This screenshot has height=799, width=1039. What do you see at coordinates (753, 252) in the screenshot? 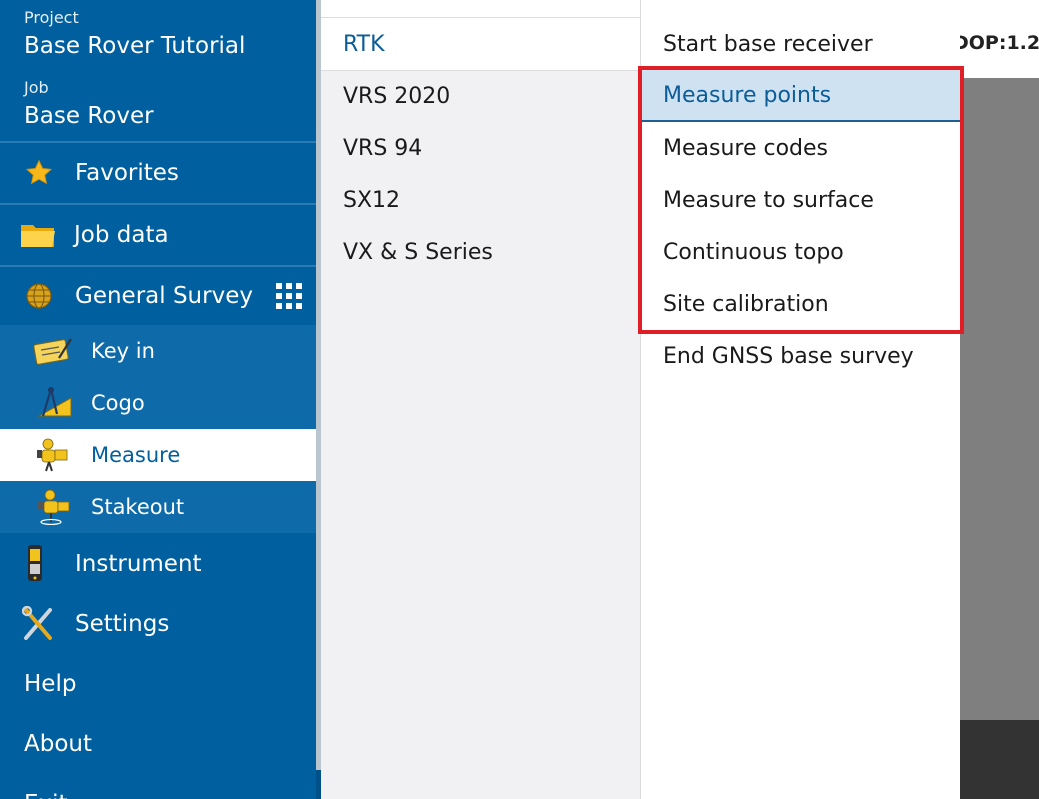
I see `menu-item-label: Continuous topo` at bounding box center [753, 252].